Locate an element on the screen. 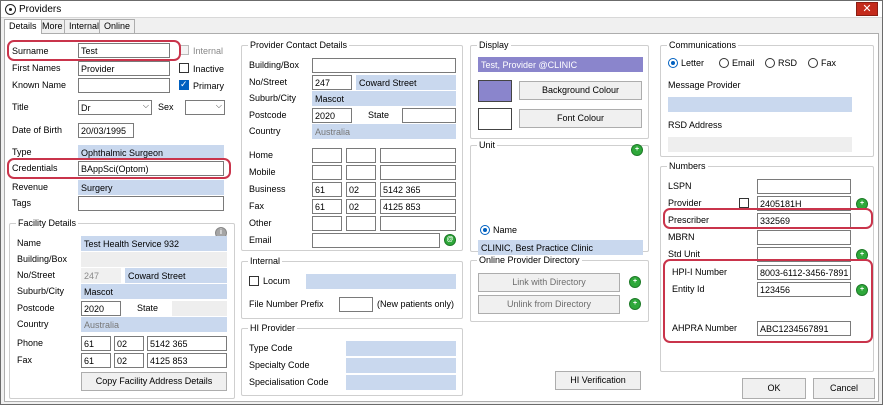 The height and width of the screenshot is (405, 883). tab-online: Online is located at coordinates (117, 26).